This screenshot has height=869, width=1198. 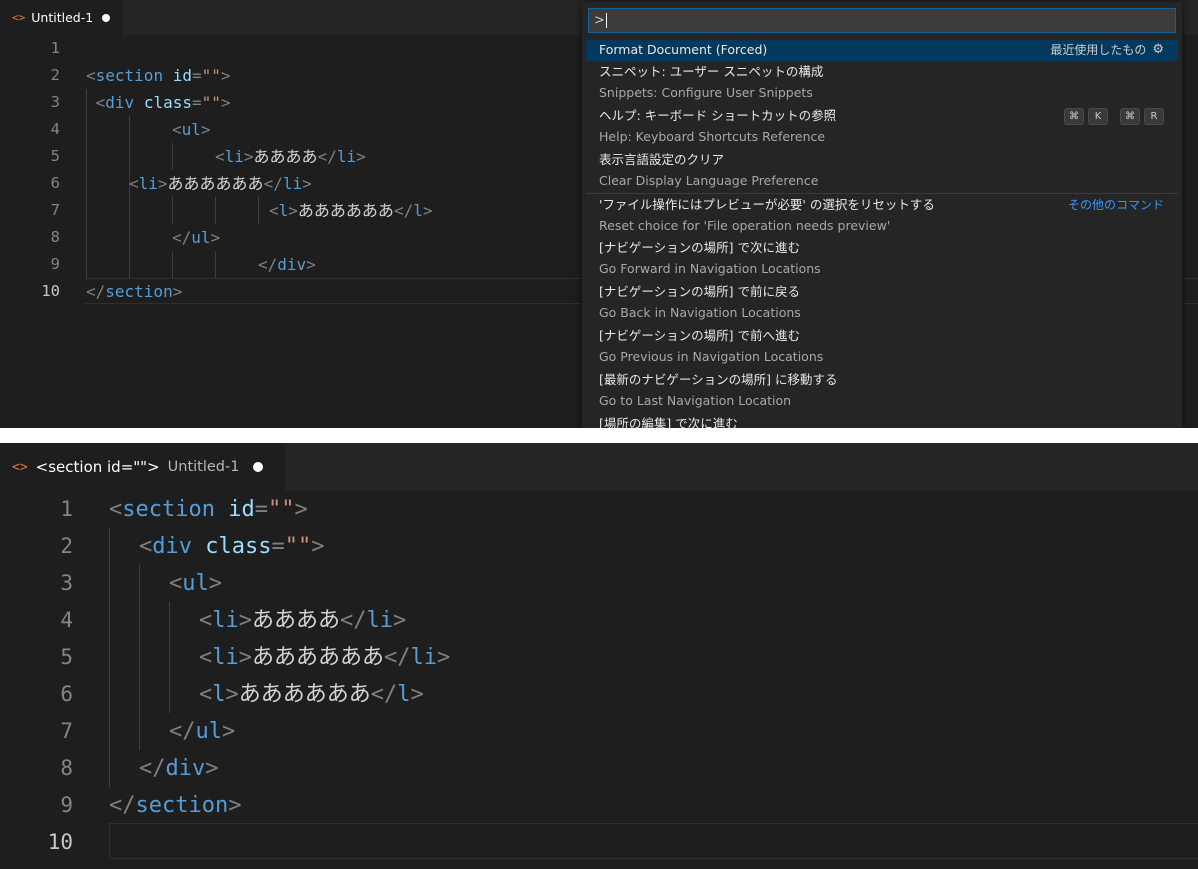 What do you see at coordinates (599, 842) in the screenshot?
I see `code-line: 10` at bounding box center [599, 842].